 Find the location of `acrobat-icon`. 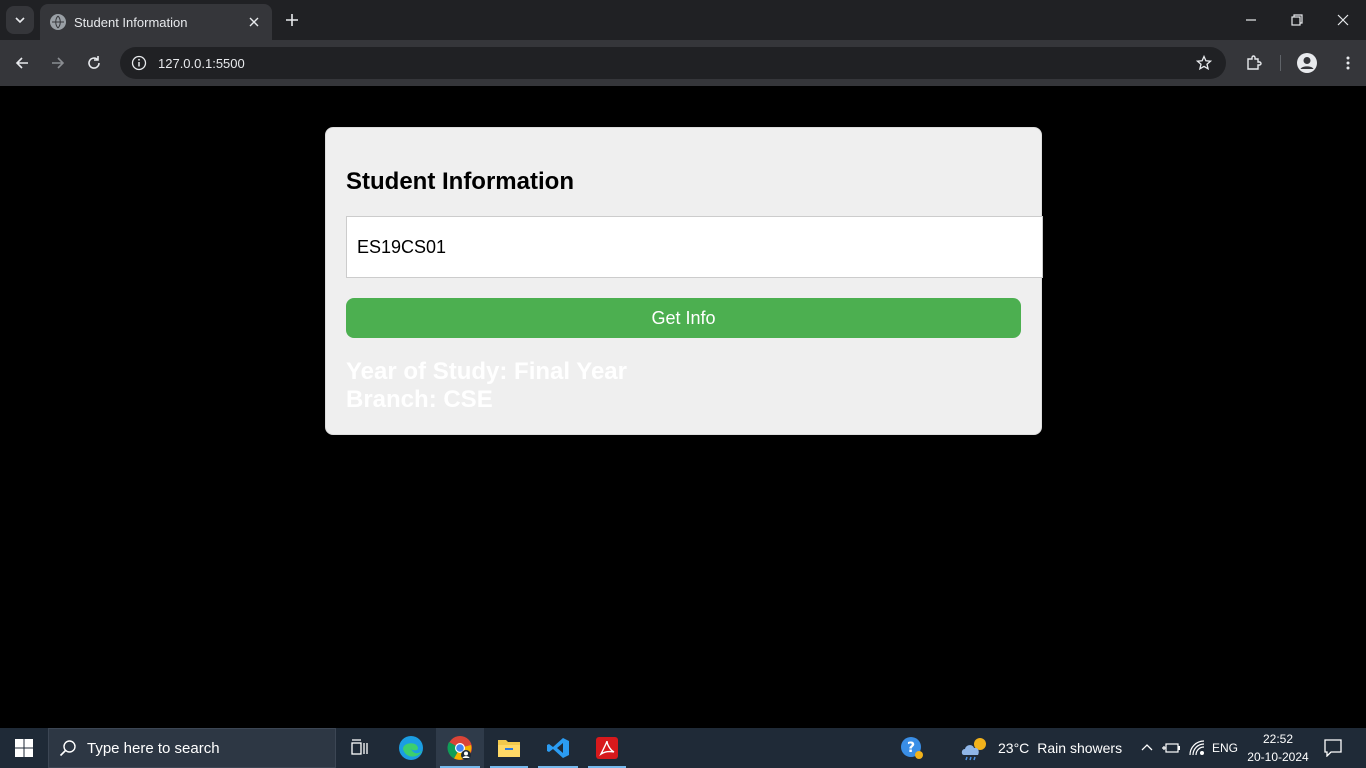

acrobat-icon is located at coordinates (607, 748).